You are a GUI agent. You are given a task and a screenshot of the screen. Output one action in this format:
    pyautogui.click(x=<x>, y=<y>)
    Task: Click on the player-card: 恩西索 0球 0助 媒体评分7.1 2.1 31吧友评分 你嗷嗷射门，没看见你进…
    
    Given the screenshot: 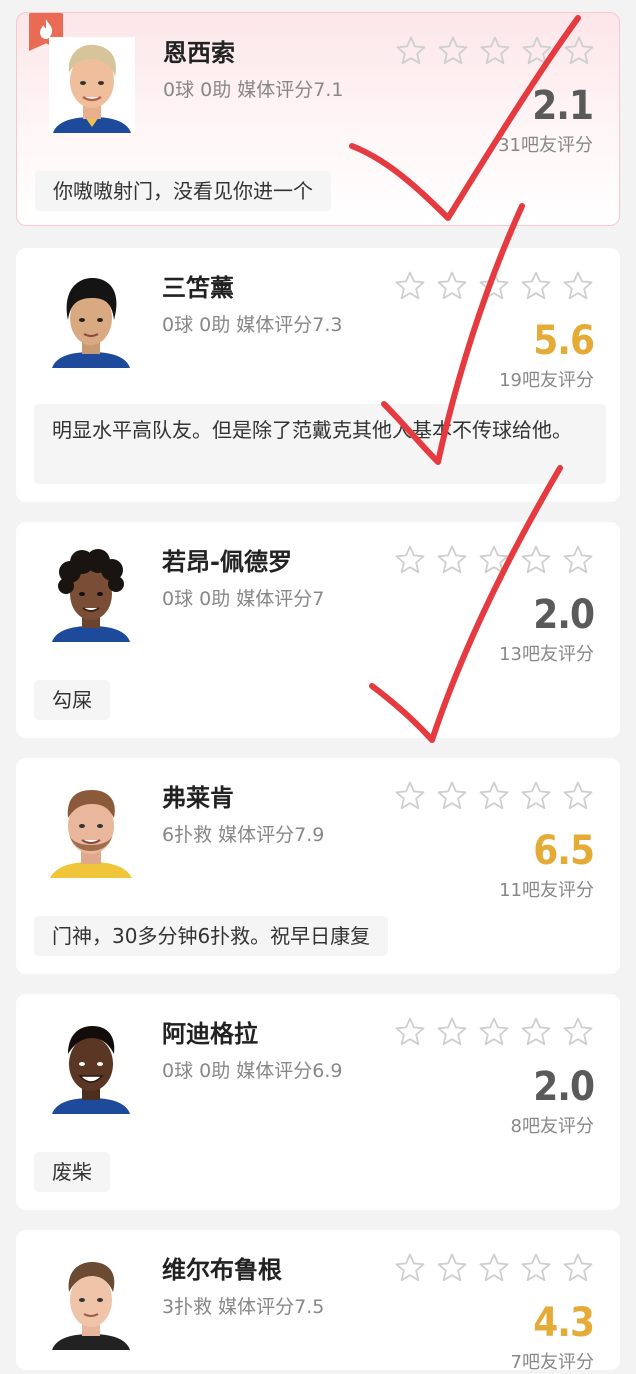 What is the action you would take?
    pyautogui.click(x=318, y=119)
    